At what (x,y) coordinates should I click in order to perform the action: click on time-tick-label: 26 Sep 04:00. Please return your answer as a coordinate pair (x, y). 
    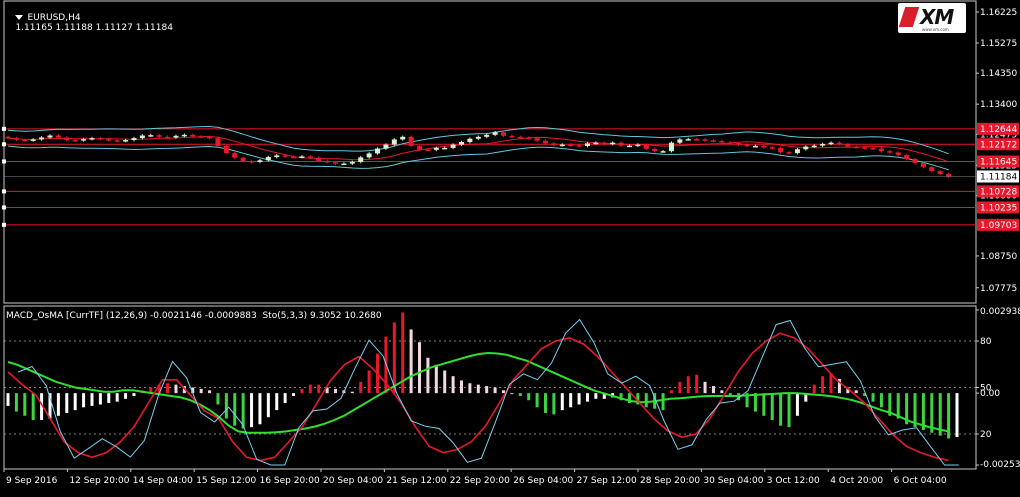
    Looking at the image, I should click on (543, 481).